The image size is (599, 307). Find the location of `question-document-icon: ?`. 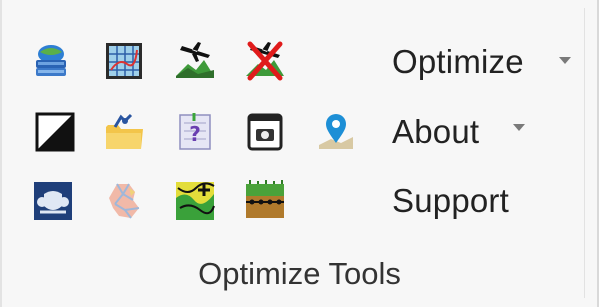

question-document-icon: ? is located at coordinates (195, 132).